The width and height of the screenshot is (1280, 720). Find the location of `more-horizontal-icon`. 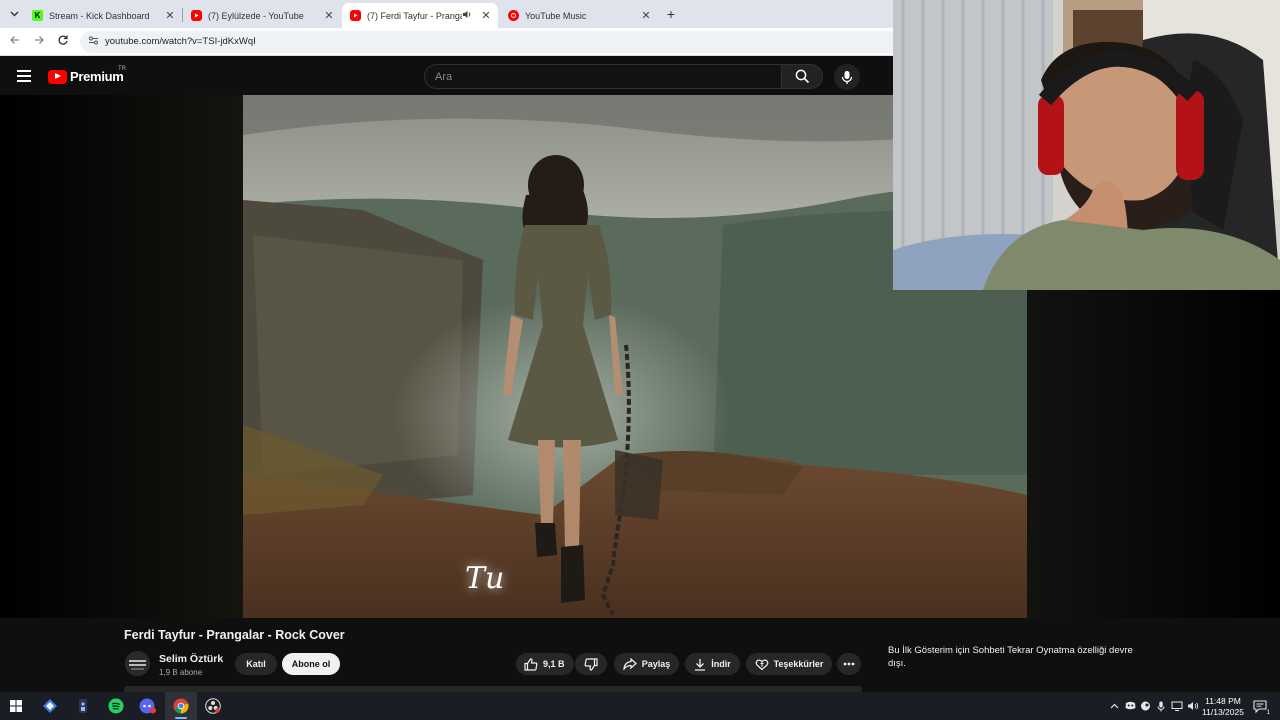

more-horizontal-icon is located at coordinates (849, 664).